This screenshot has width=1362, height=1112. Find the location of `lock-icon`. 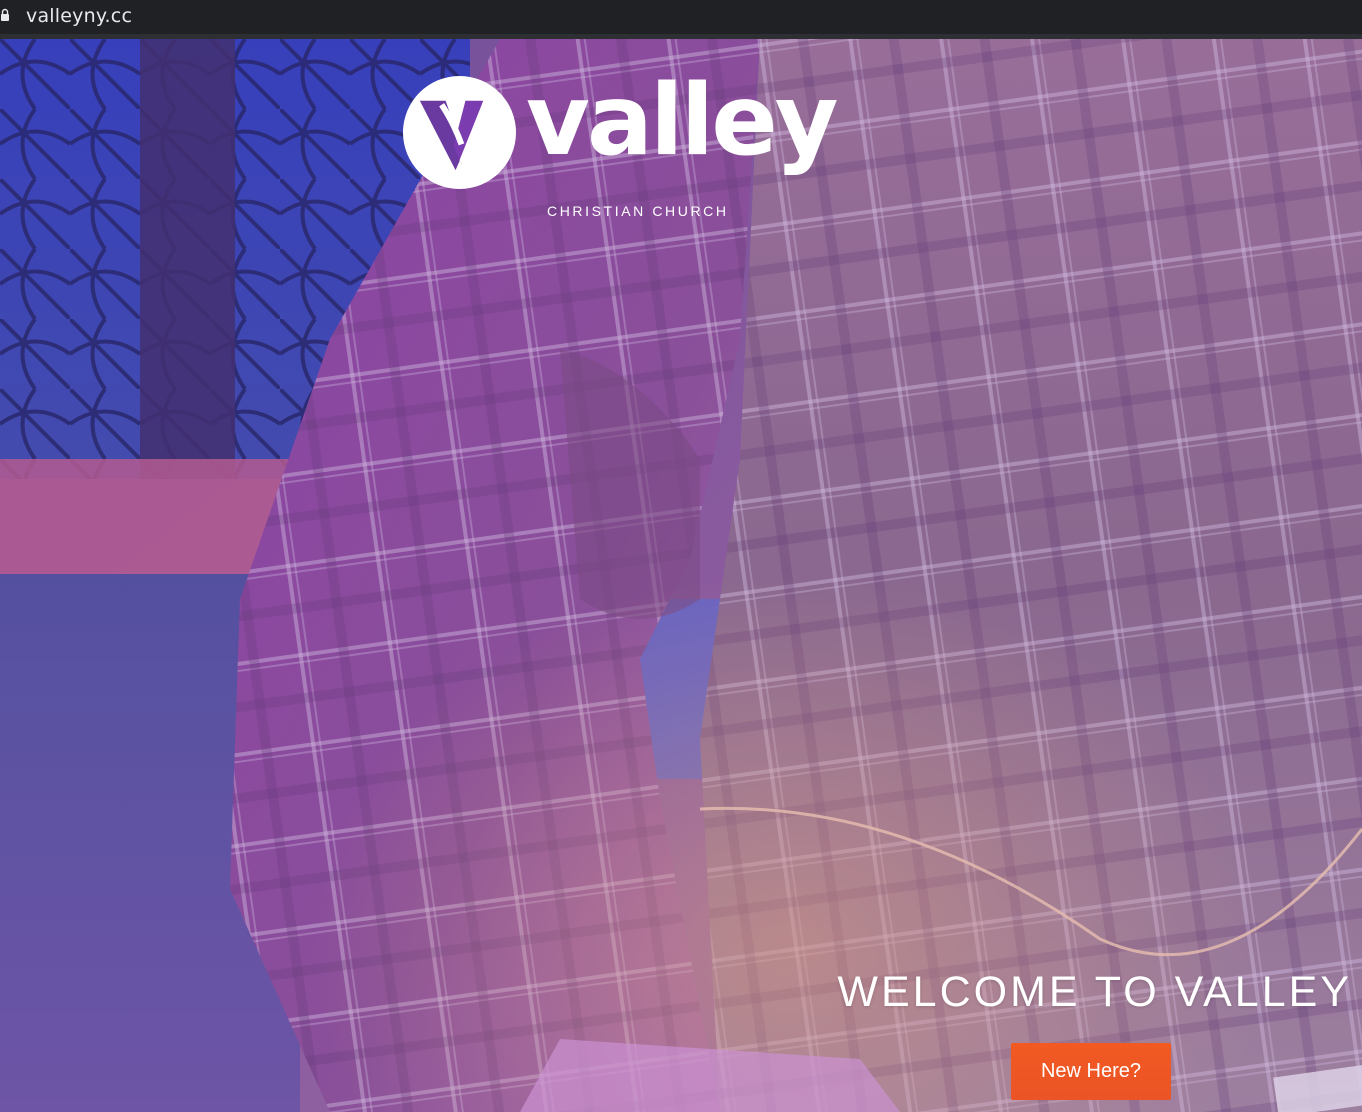

lock-icon is located at coordinates (5, 14).